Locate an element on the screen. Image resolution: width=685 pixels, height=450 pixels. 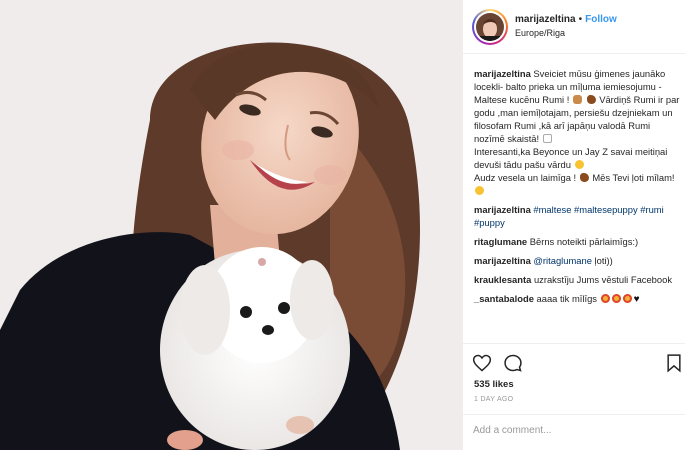
caption-text-5: Mēs Tevi ļoti mīlam! is located at coordinates (633, 177).